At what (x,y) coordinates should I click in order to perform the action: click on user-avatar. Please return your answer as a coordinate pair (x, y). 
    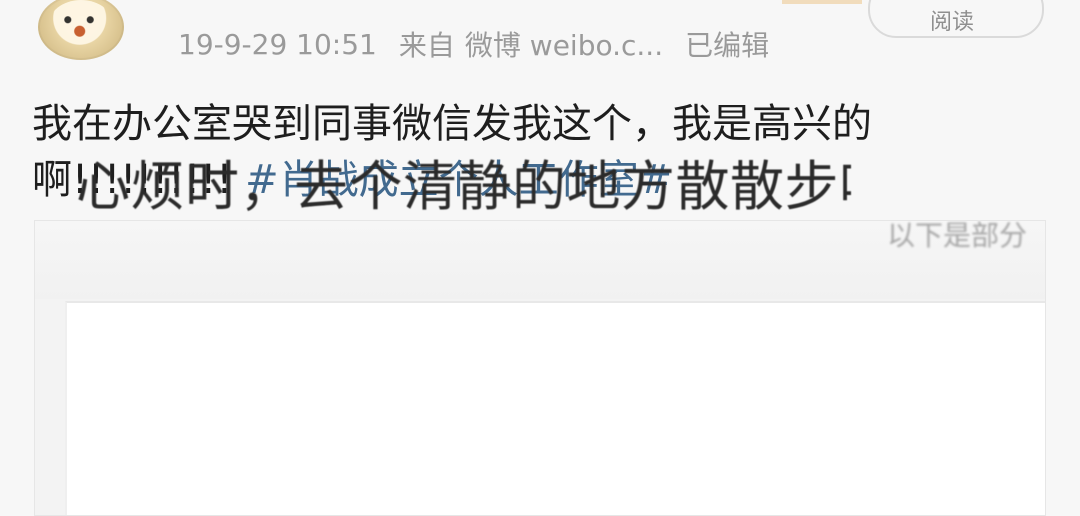
    Looking at the image, I should click on (81, 30).